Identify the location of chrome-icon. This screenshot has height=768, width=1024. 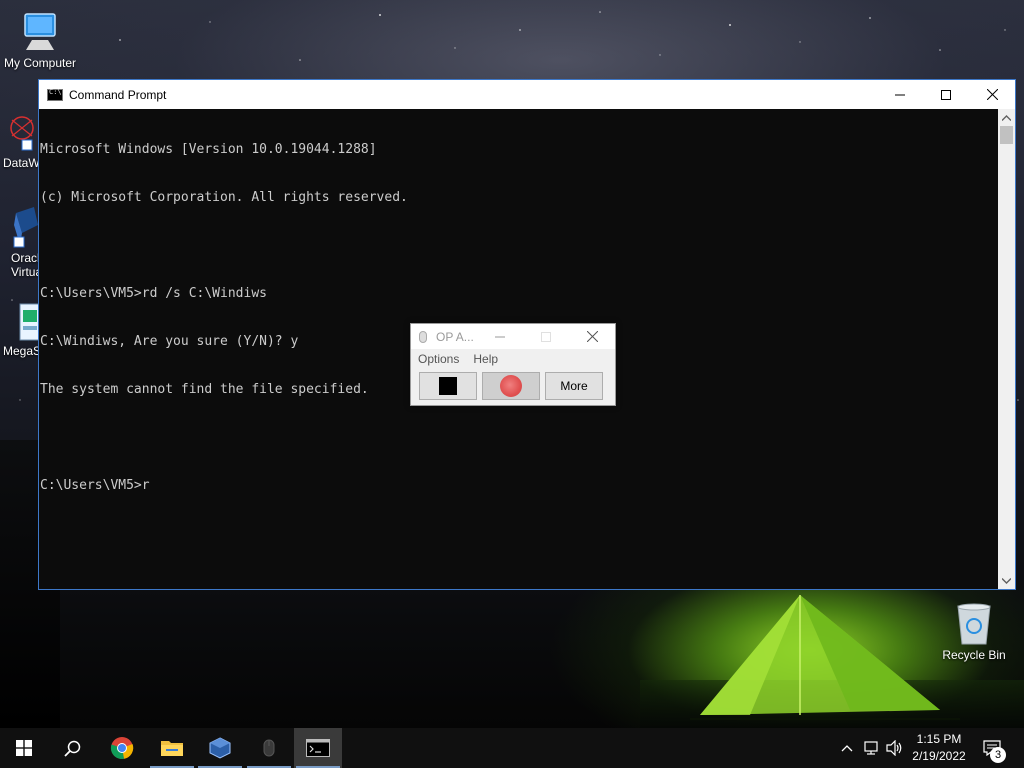
(122, 748).